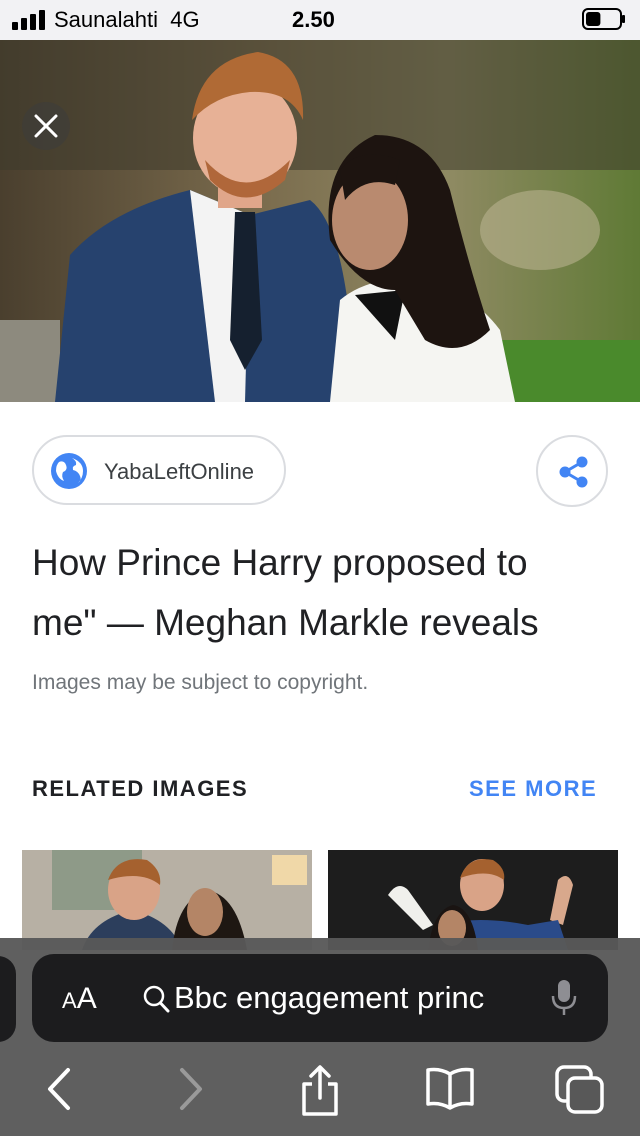 Image resolution: width=640 pixels, height=1136 pixels. I want to click on source-name: YabaLeftOnline, so click(179, 471).